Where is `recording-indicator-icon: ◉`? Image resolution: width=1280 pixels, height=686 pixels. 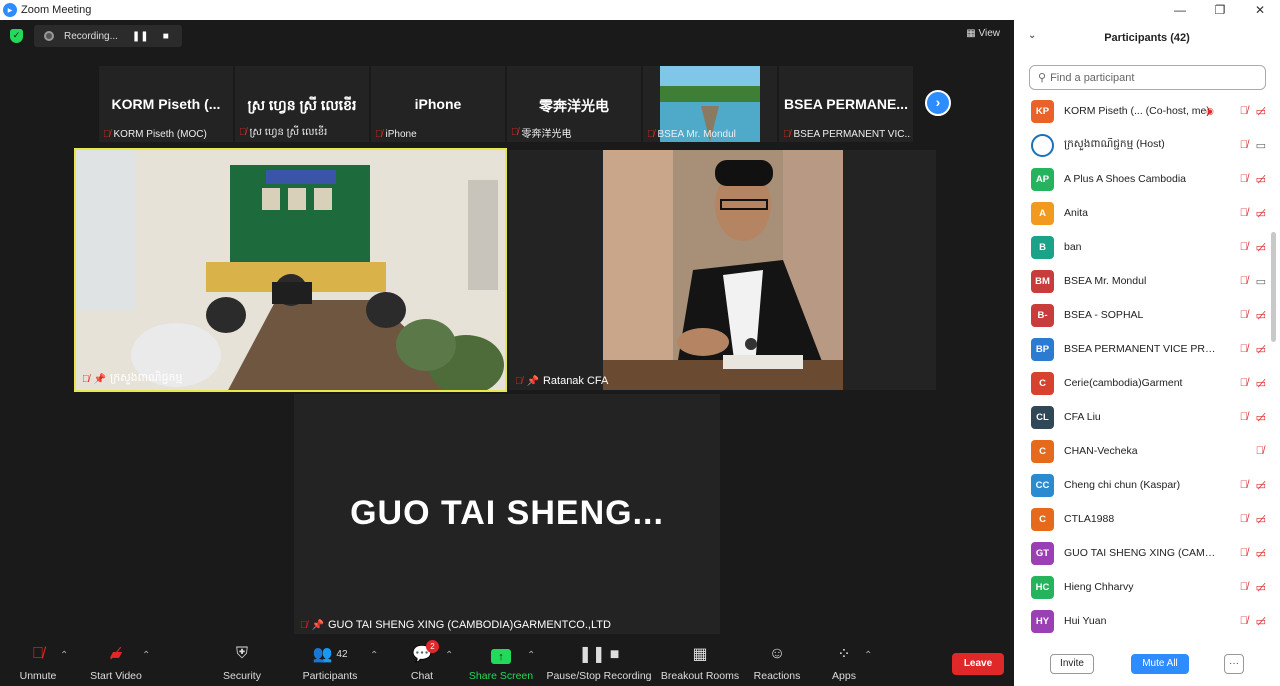 recording-indicator-icon: ◉ is located at coordinates (1210, 110).